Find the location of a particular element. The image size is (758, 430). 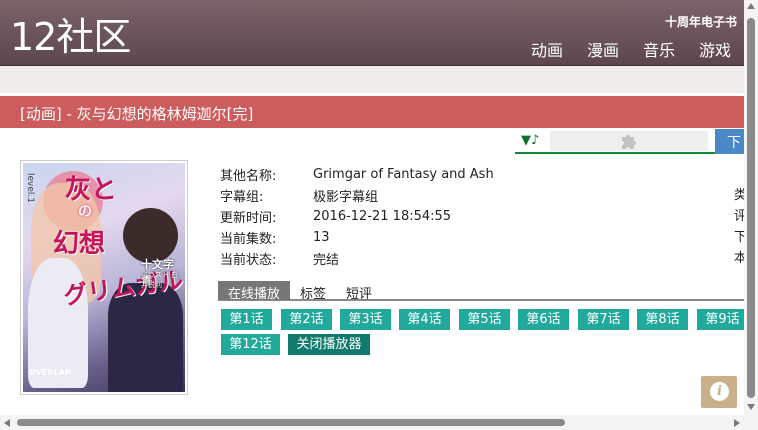

scroll-down-icon is located at coordinates (751, 407).